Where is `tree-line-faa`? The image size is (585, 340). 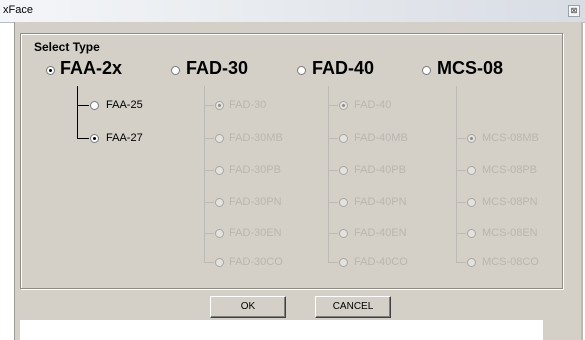
tree-line-faa is located at coordinates (77, 112).